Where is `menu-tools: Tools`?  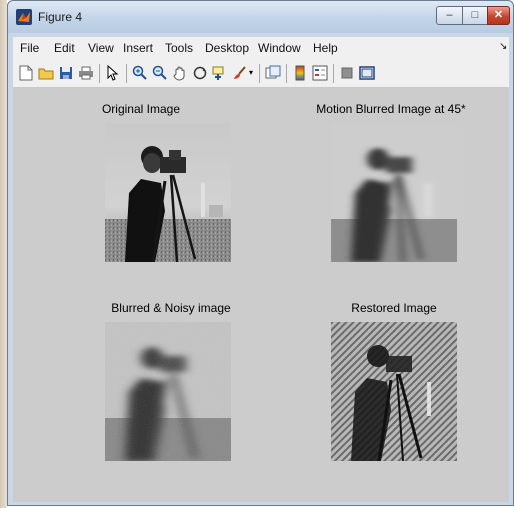 menu-tools: Tools is located at coordinates (179, 48).